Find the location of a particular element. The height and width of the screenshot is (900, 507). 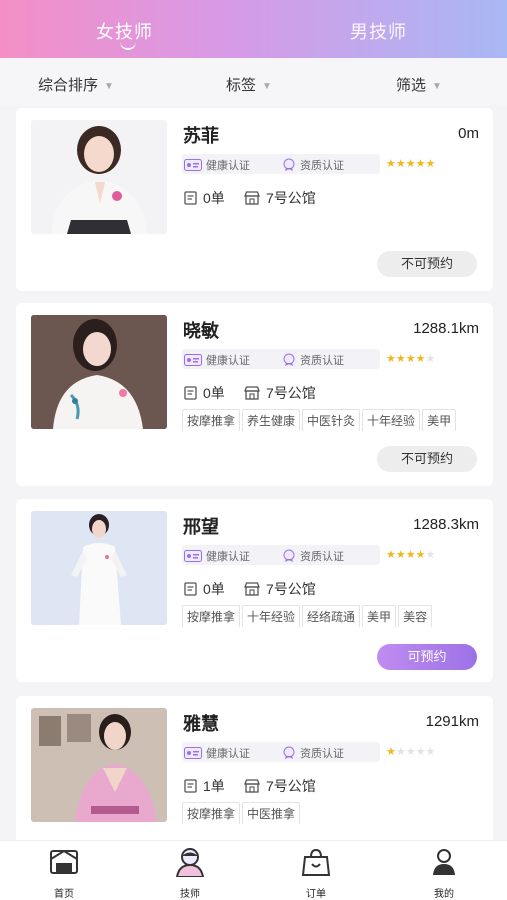

active-tab-indicator is located at coordinates (128, 46).